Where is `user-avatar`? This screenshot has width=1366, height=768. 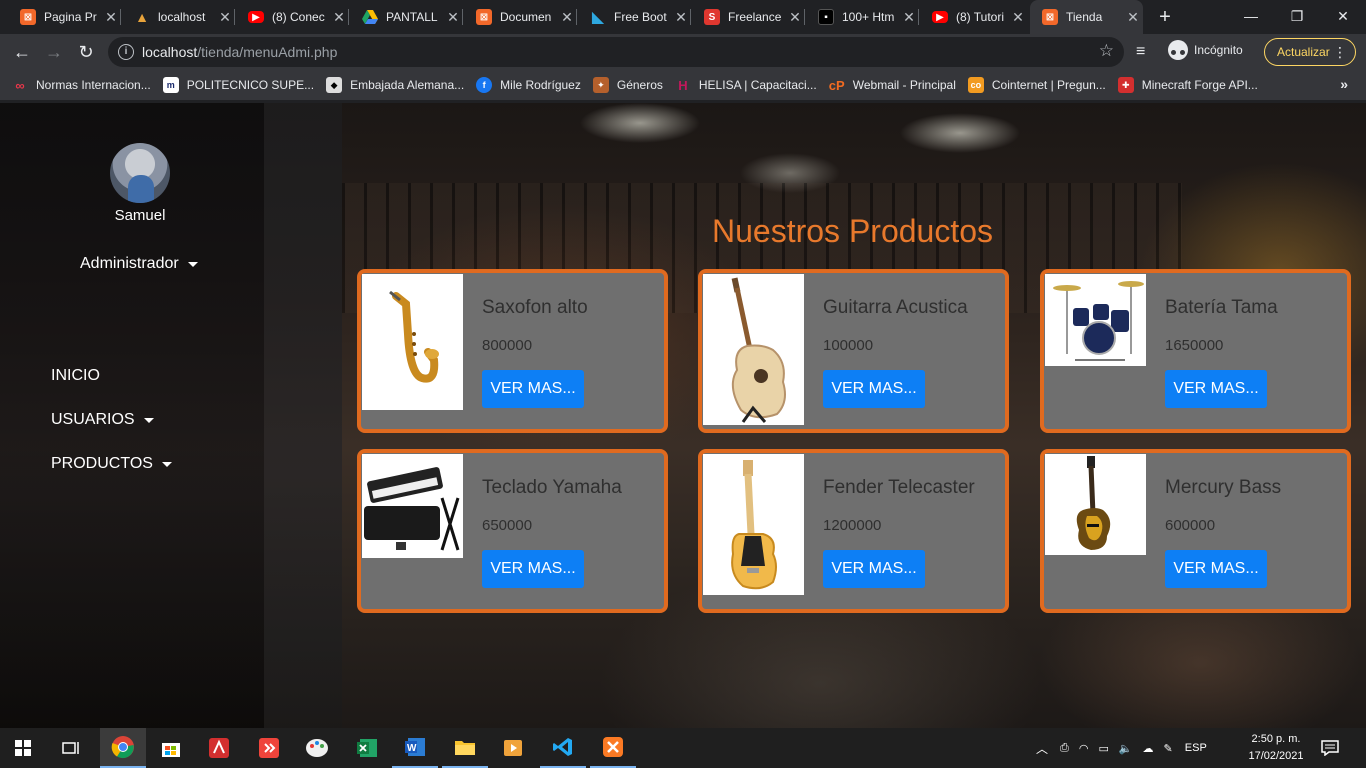
user-avatar is located at coordinates (140, 173).